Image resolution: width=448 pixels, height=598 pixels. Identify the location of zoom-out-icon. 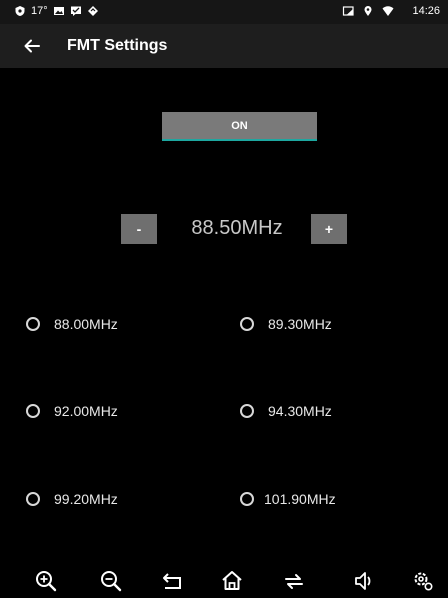
(111, 581).